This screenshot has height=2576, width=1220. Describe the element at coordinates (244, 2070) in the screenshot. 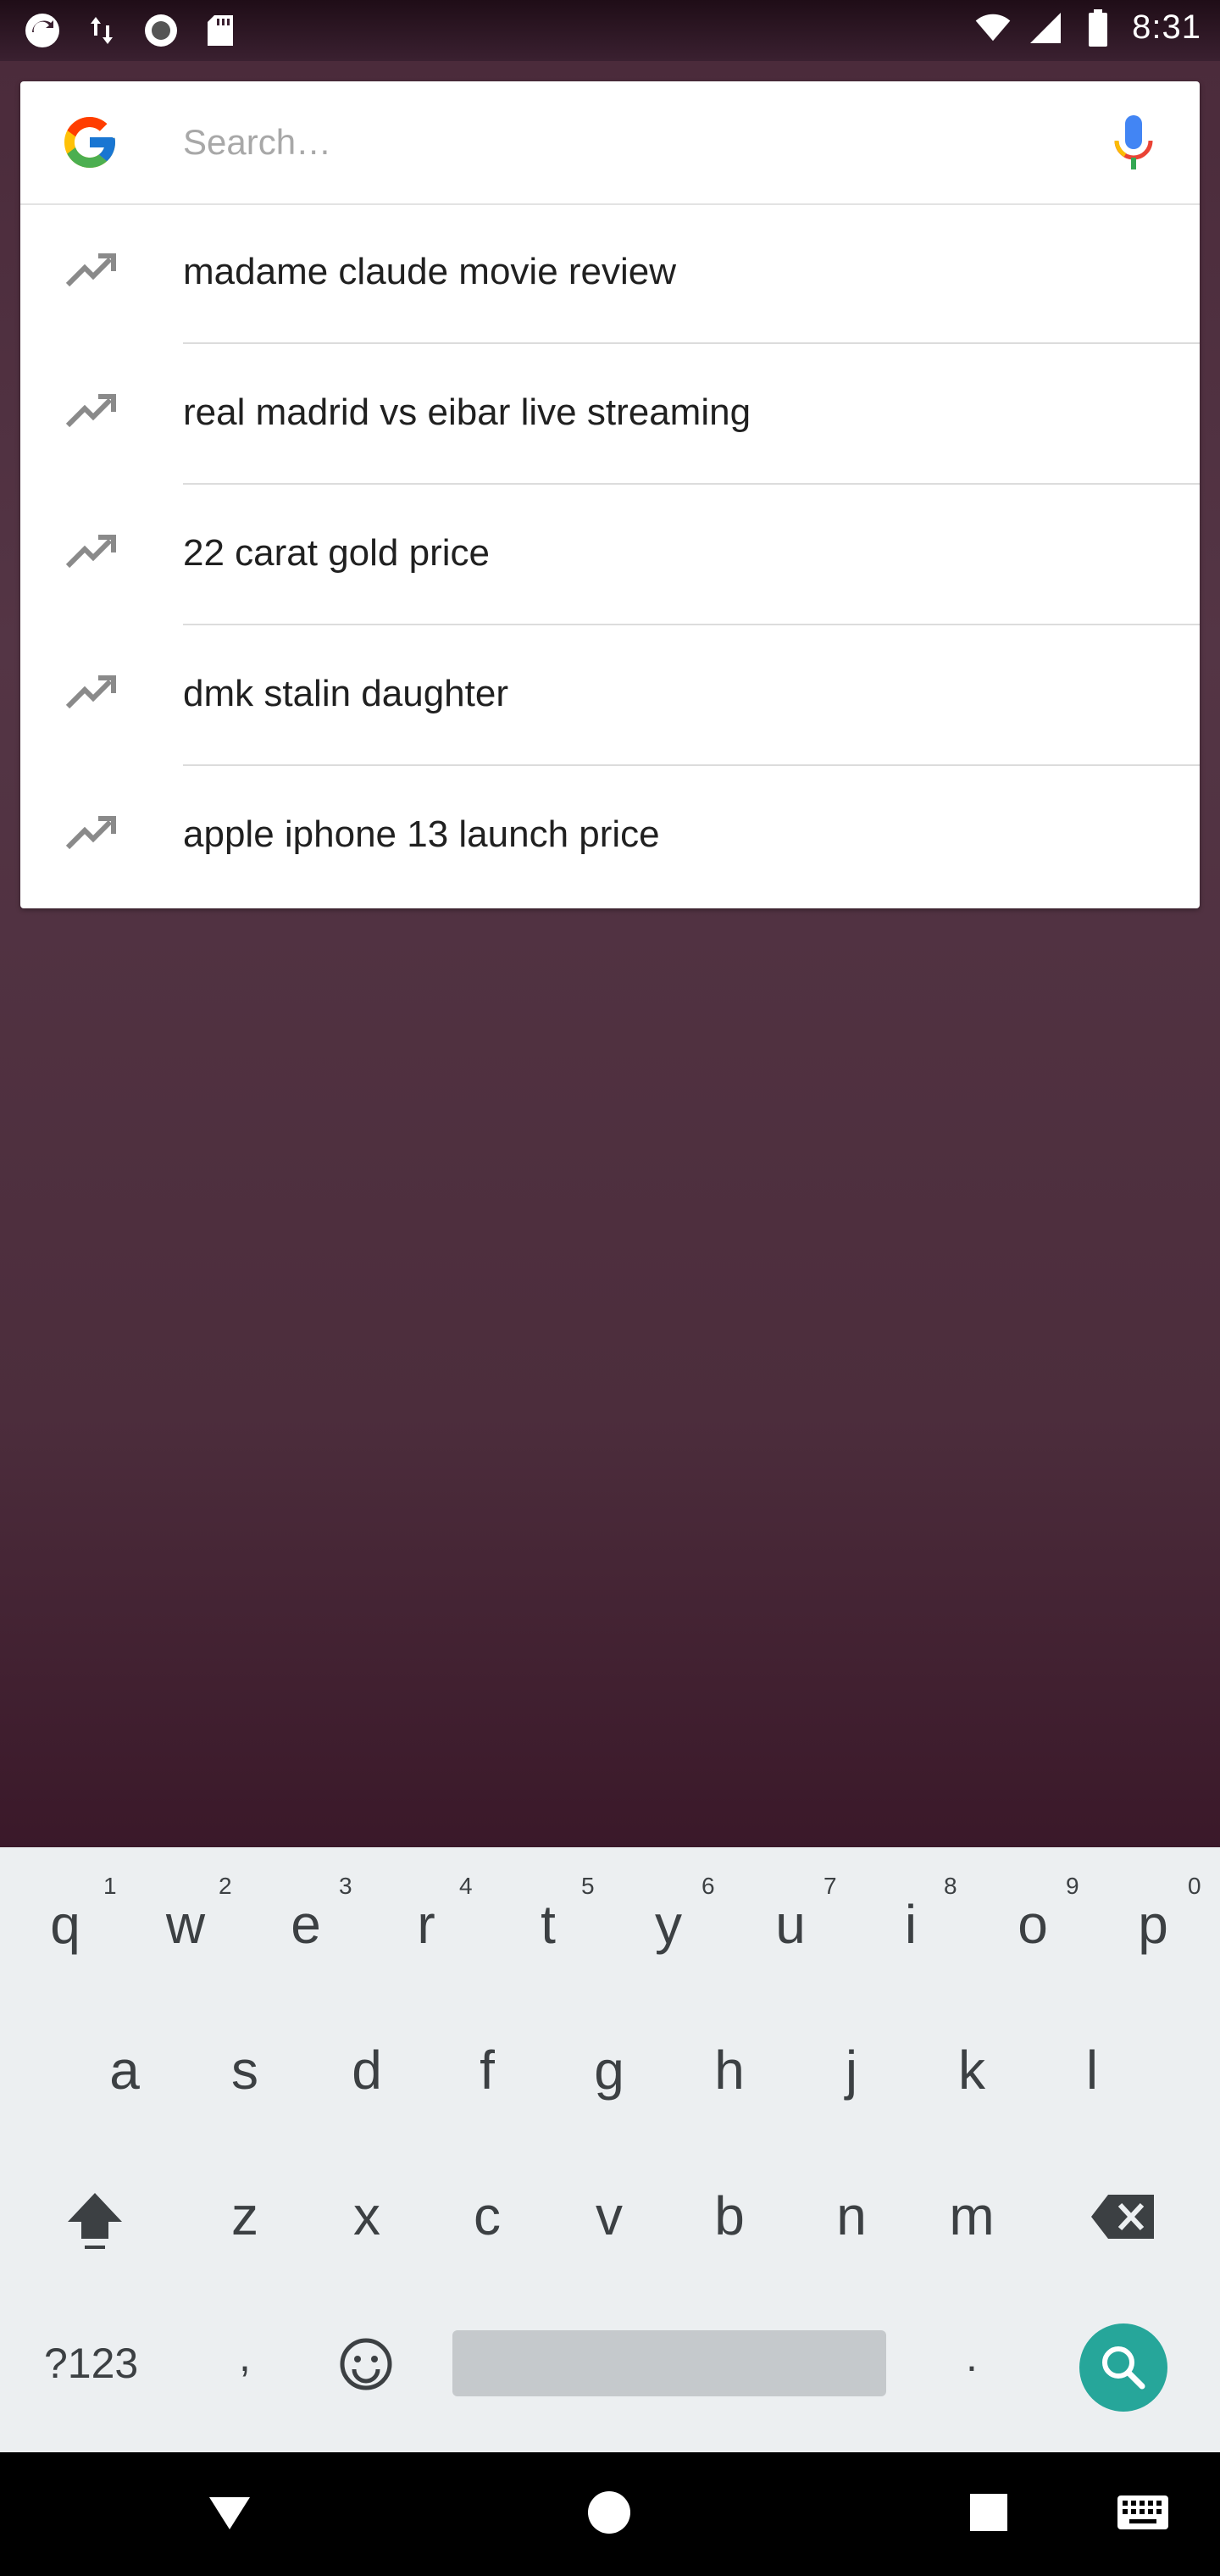

I see `key-s: s` at that location.